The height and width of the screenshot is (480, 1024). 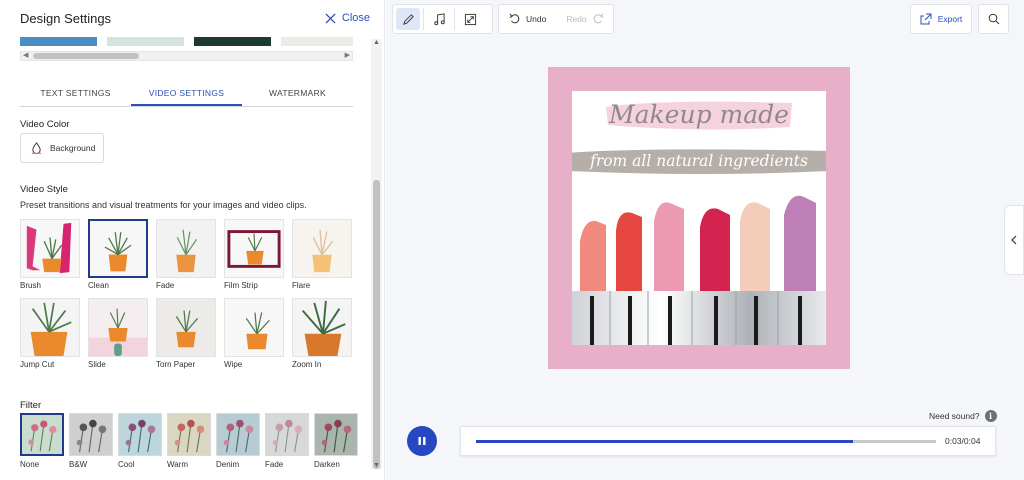 I want to click on export-icon, so click(x=926, y=19).